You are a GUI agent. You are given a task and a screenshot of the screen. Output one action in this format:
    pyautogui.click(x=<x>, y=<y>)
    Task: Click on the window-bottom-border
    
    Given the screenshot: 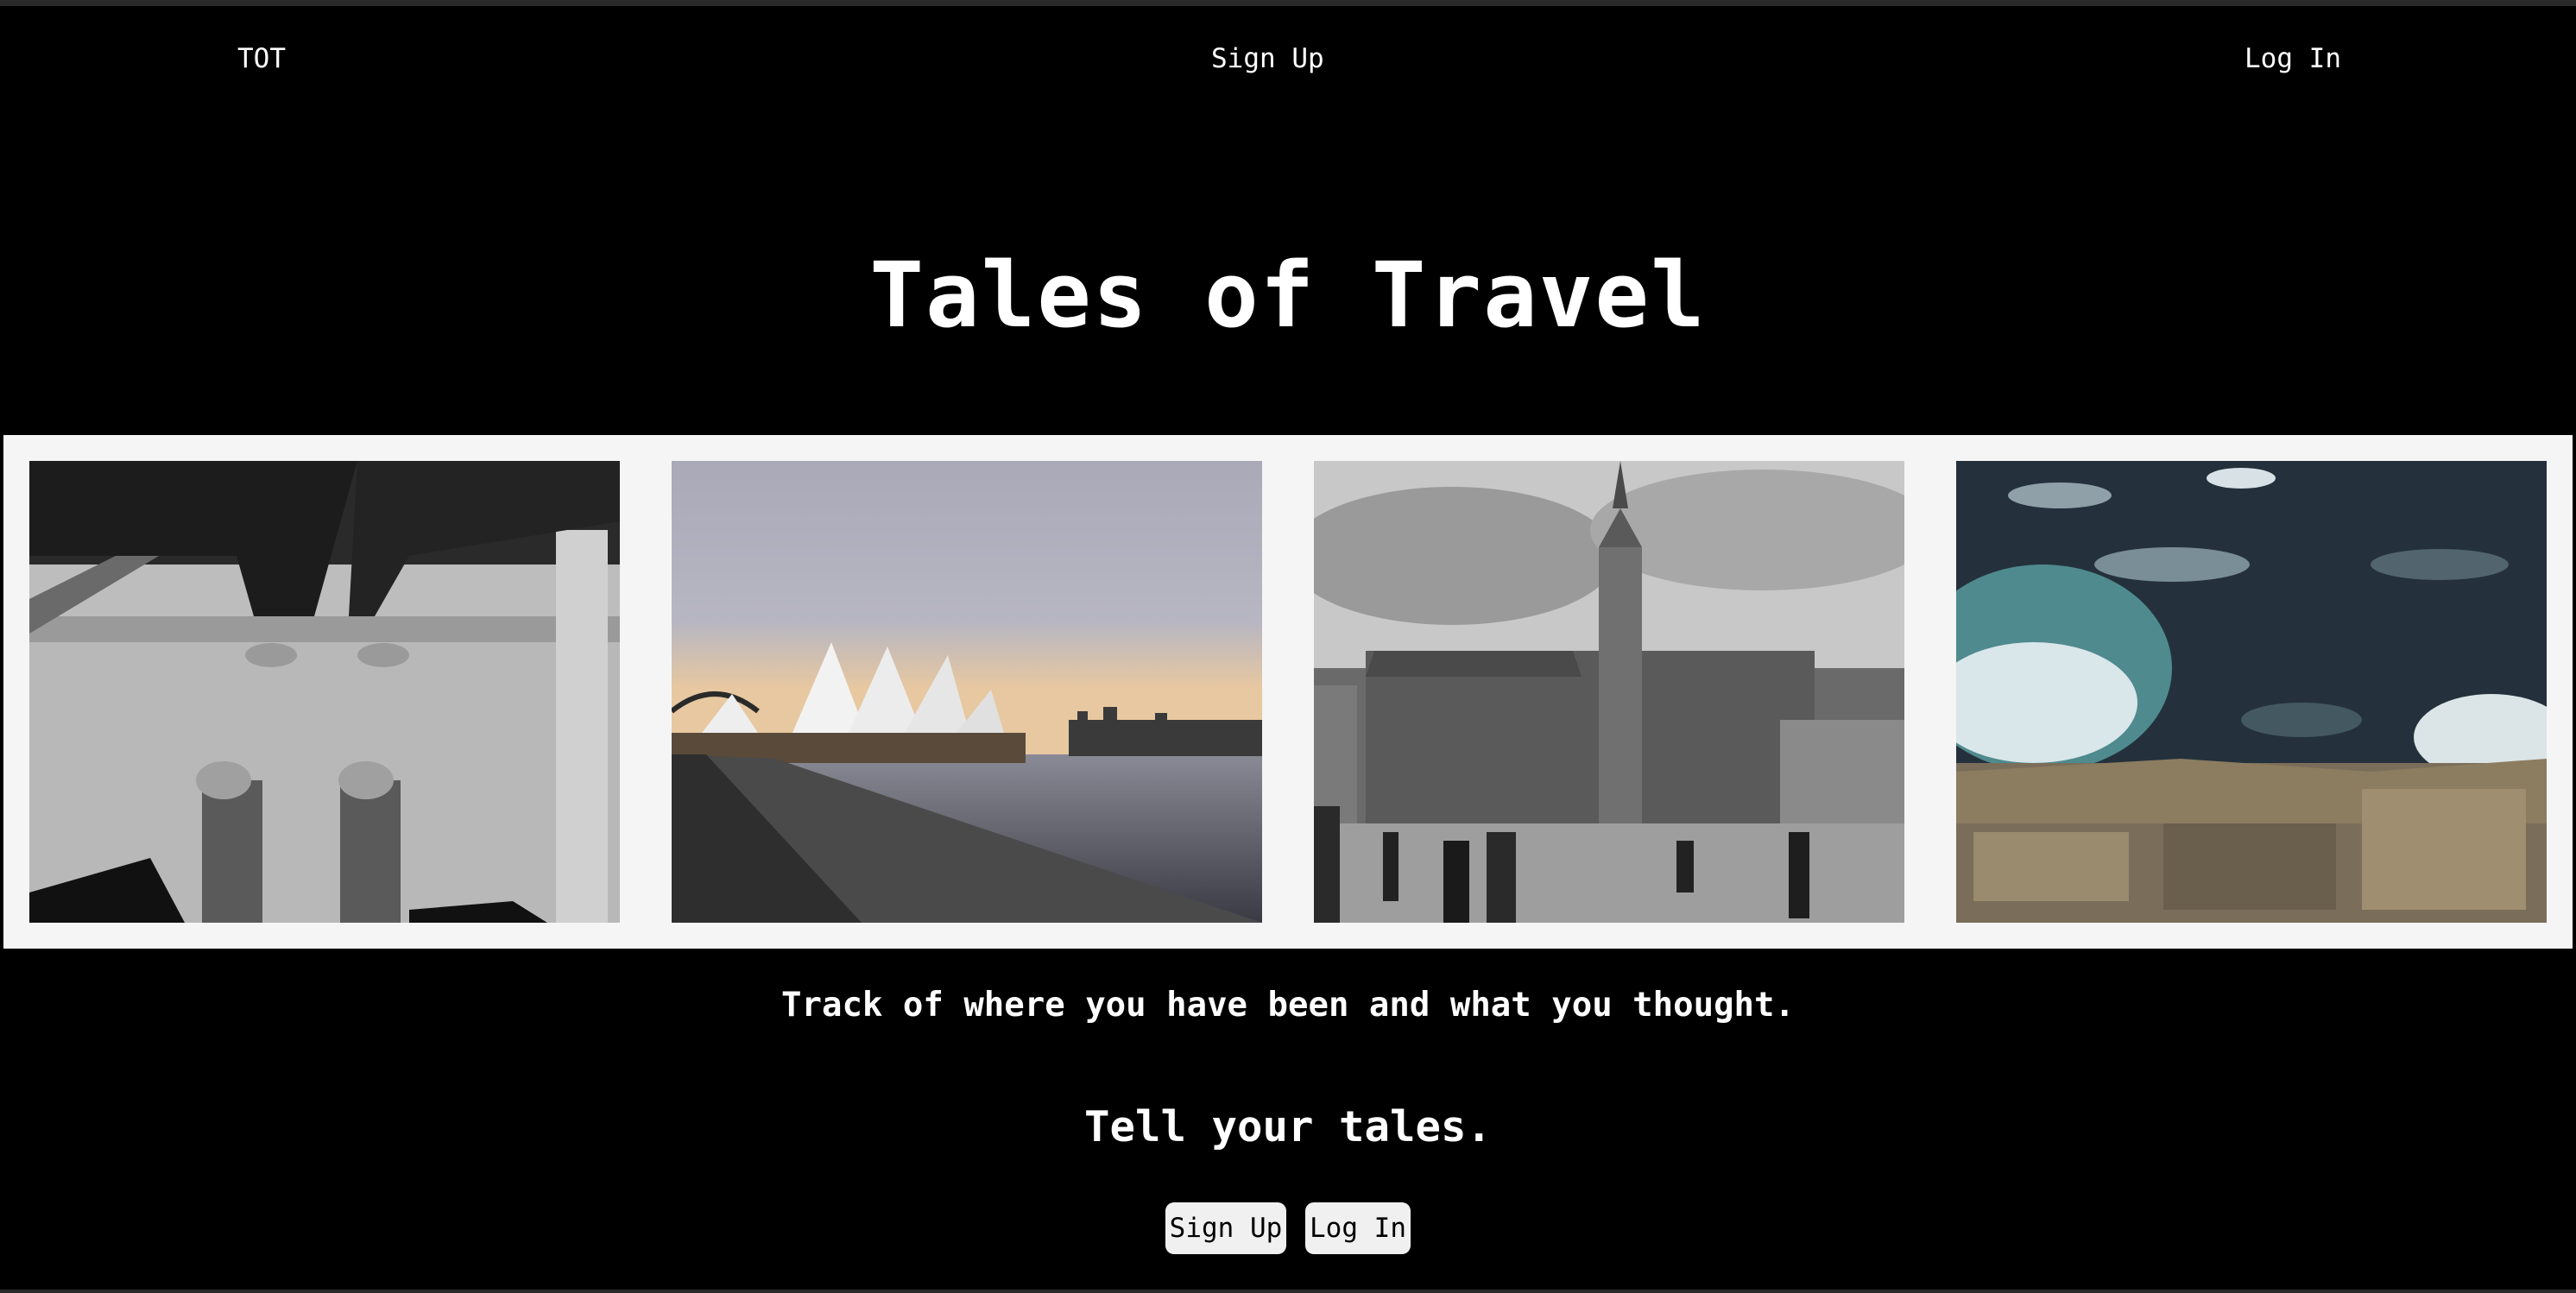 What is the action you would take?
    pyautogui.click(x=1288, y=1291)
    